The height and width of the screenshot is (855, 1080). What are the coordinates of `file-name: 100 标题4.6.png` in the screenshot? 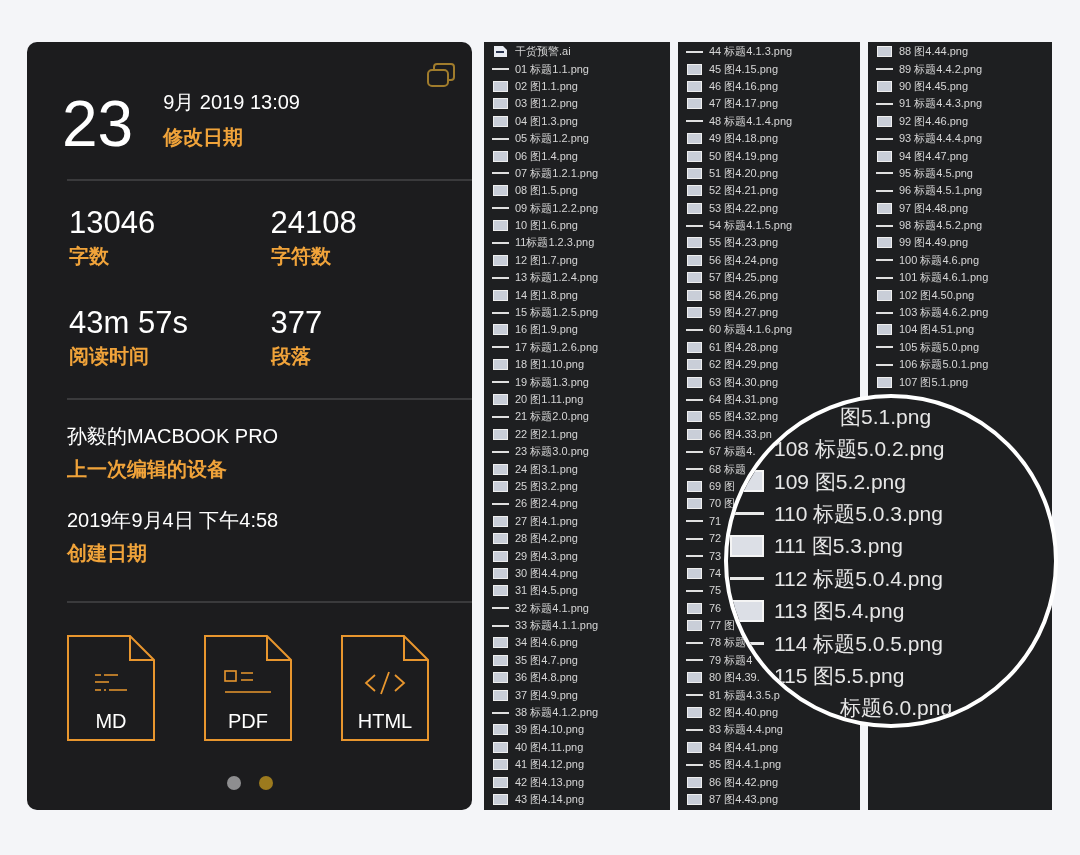 It's located at (939, 260).